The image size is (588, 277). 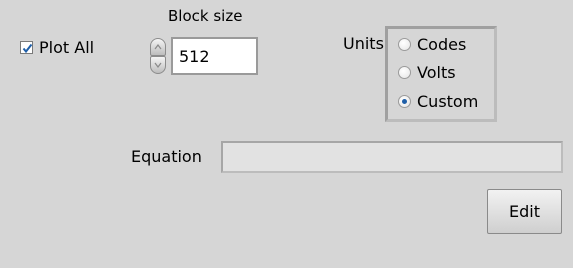 I want to click on units-option-codes: Codes, so click(x=432, y=44).